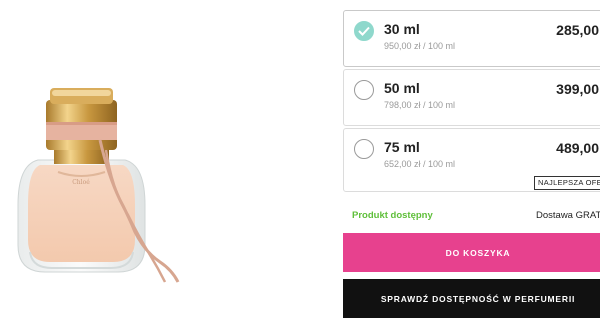  What do you see at coordinates (577, 30) in the screenshot?
I see `price: 285,00` at bounding box center [577, 30].